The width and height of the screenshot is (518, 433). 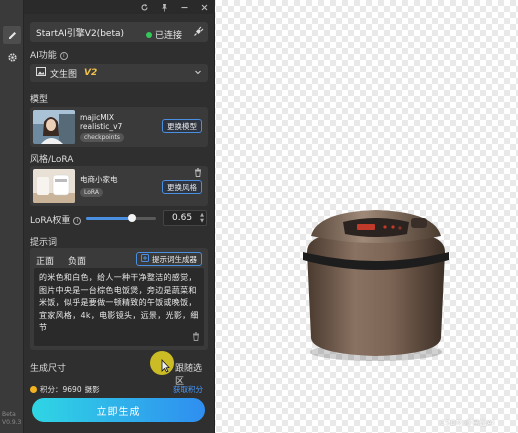 What do you see at coordinates (12, 35) in the screenshot?
I see `edit-icon` at bounding box center [12, 35].